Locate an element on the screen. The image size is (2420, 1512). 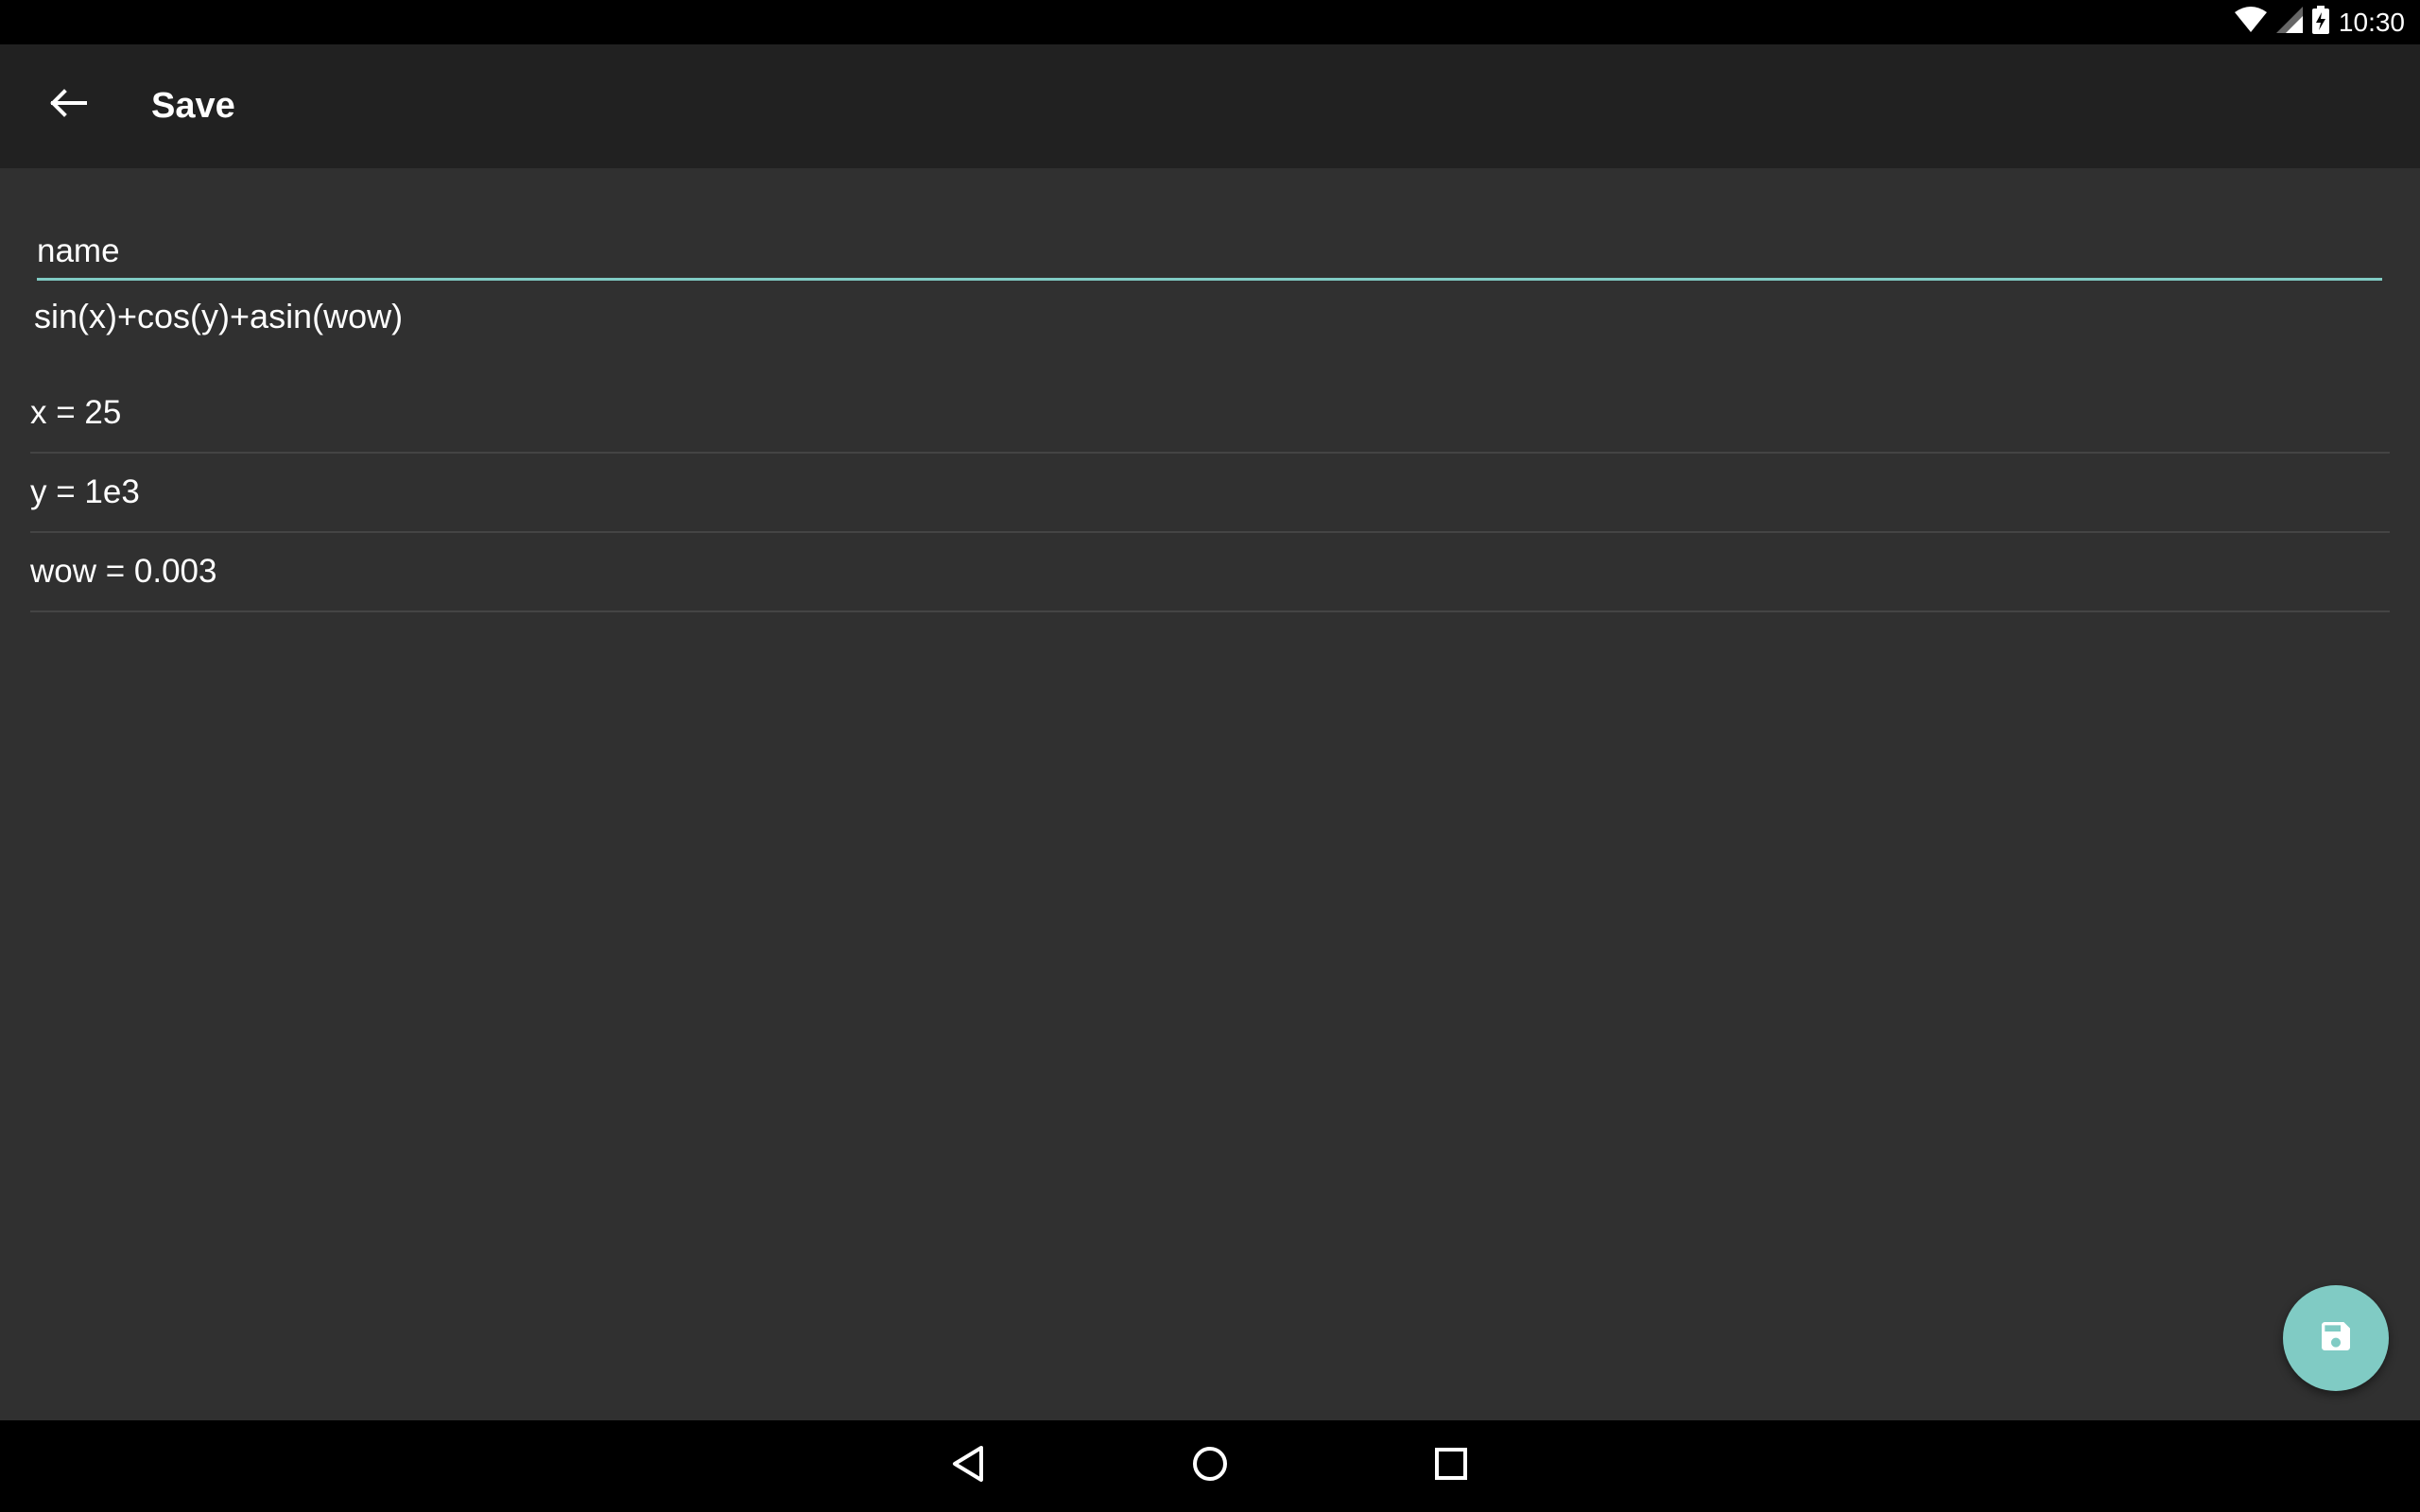
save-fab-button is located at coordinates (2336, 1338).